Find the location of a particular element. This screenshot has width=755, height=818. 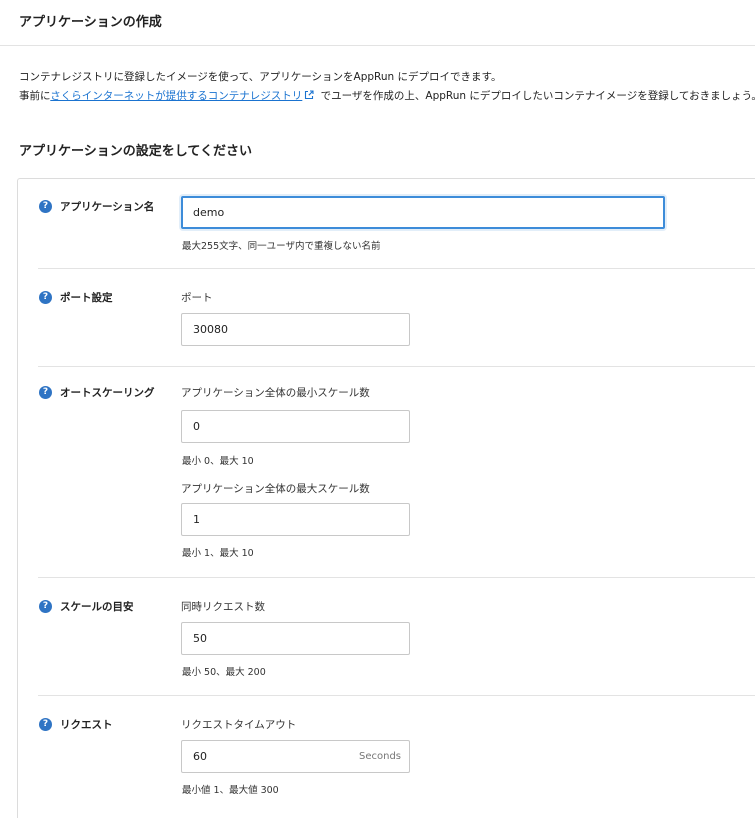

app-name-row-label: ? アプリケーション名 is located at coordinates (96, 206).